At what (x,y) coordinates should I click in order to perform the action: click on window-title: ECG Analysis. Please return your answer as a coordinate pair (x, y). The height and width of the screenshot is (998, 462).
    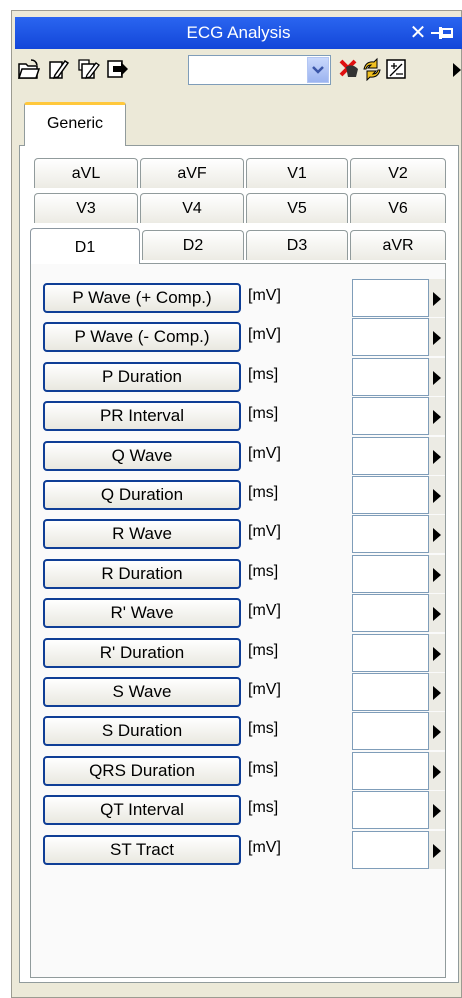
    Looking at the image, I should click on (238, 32).